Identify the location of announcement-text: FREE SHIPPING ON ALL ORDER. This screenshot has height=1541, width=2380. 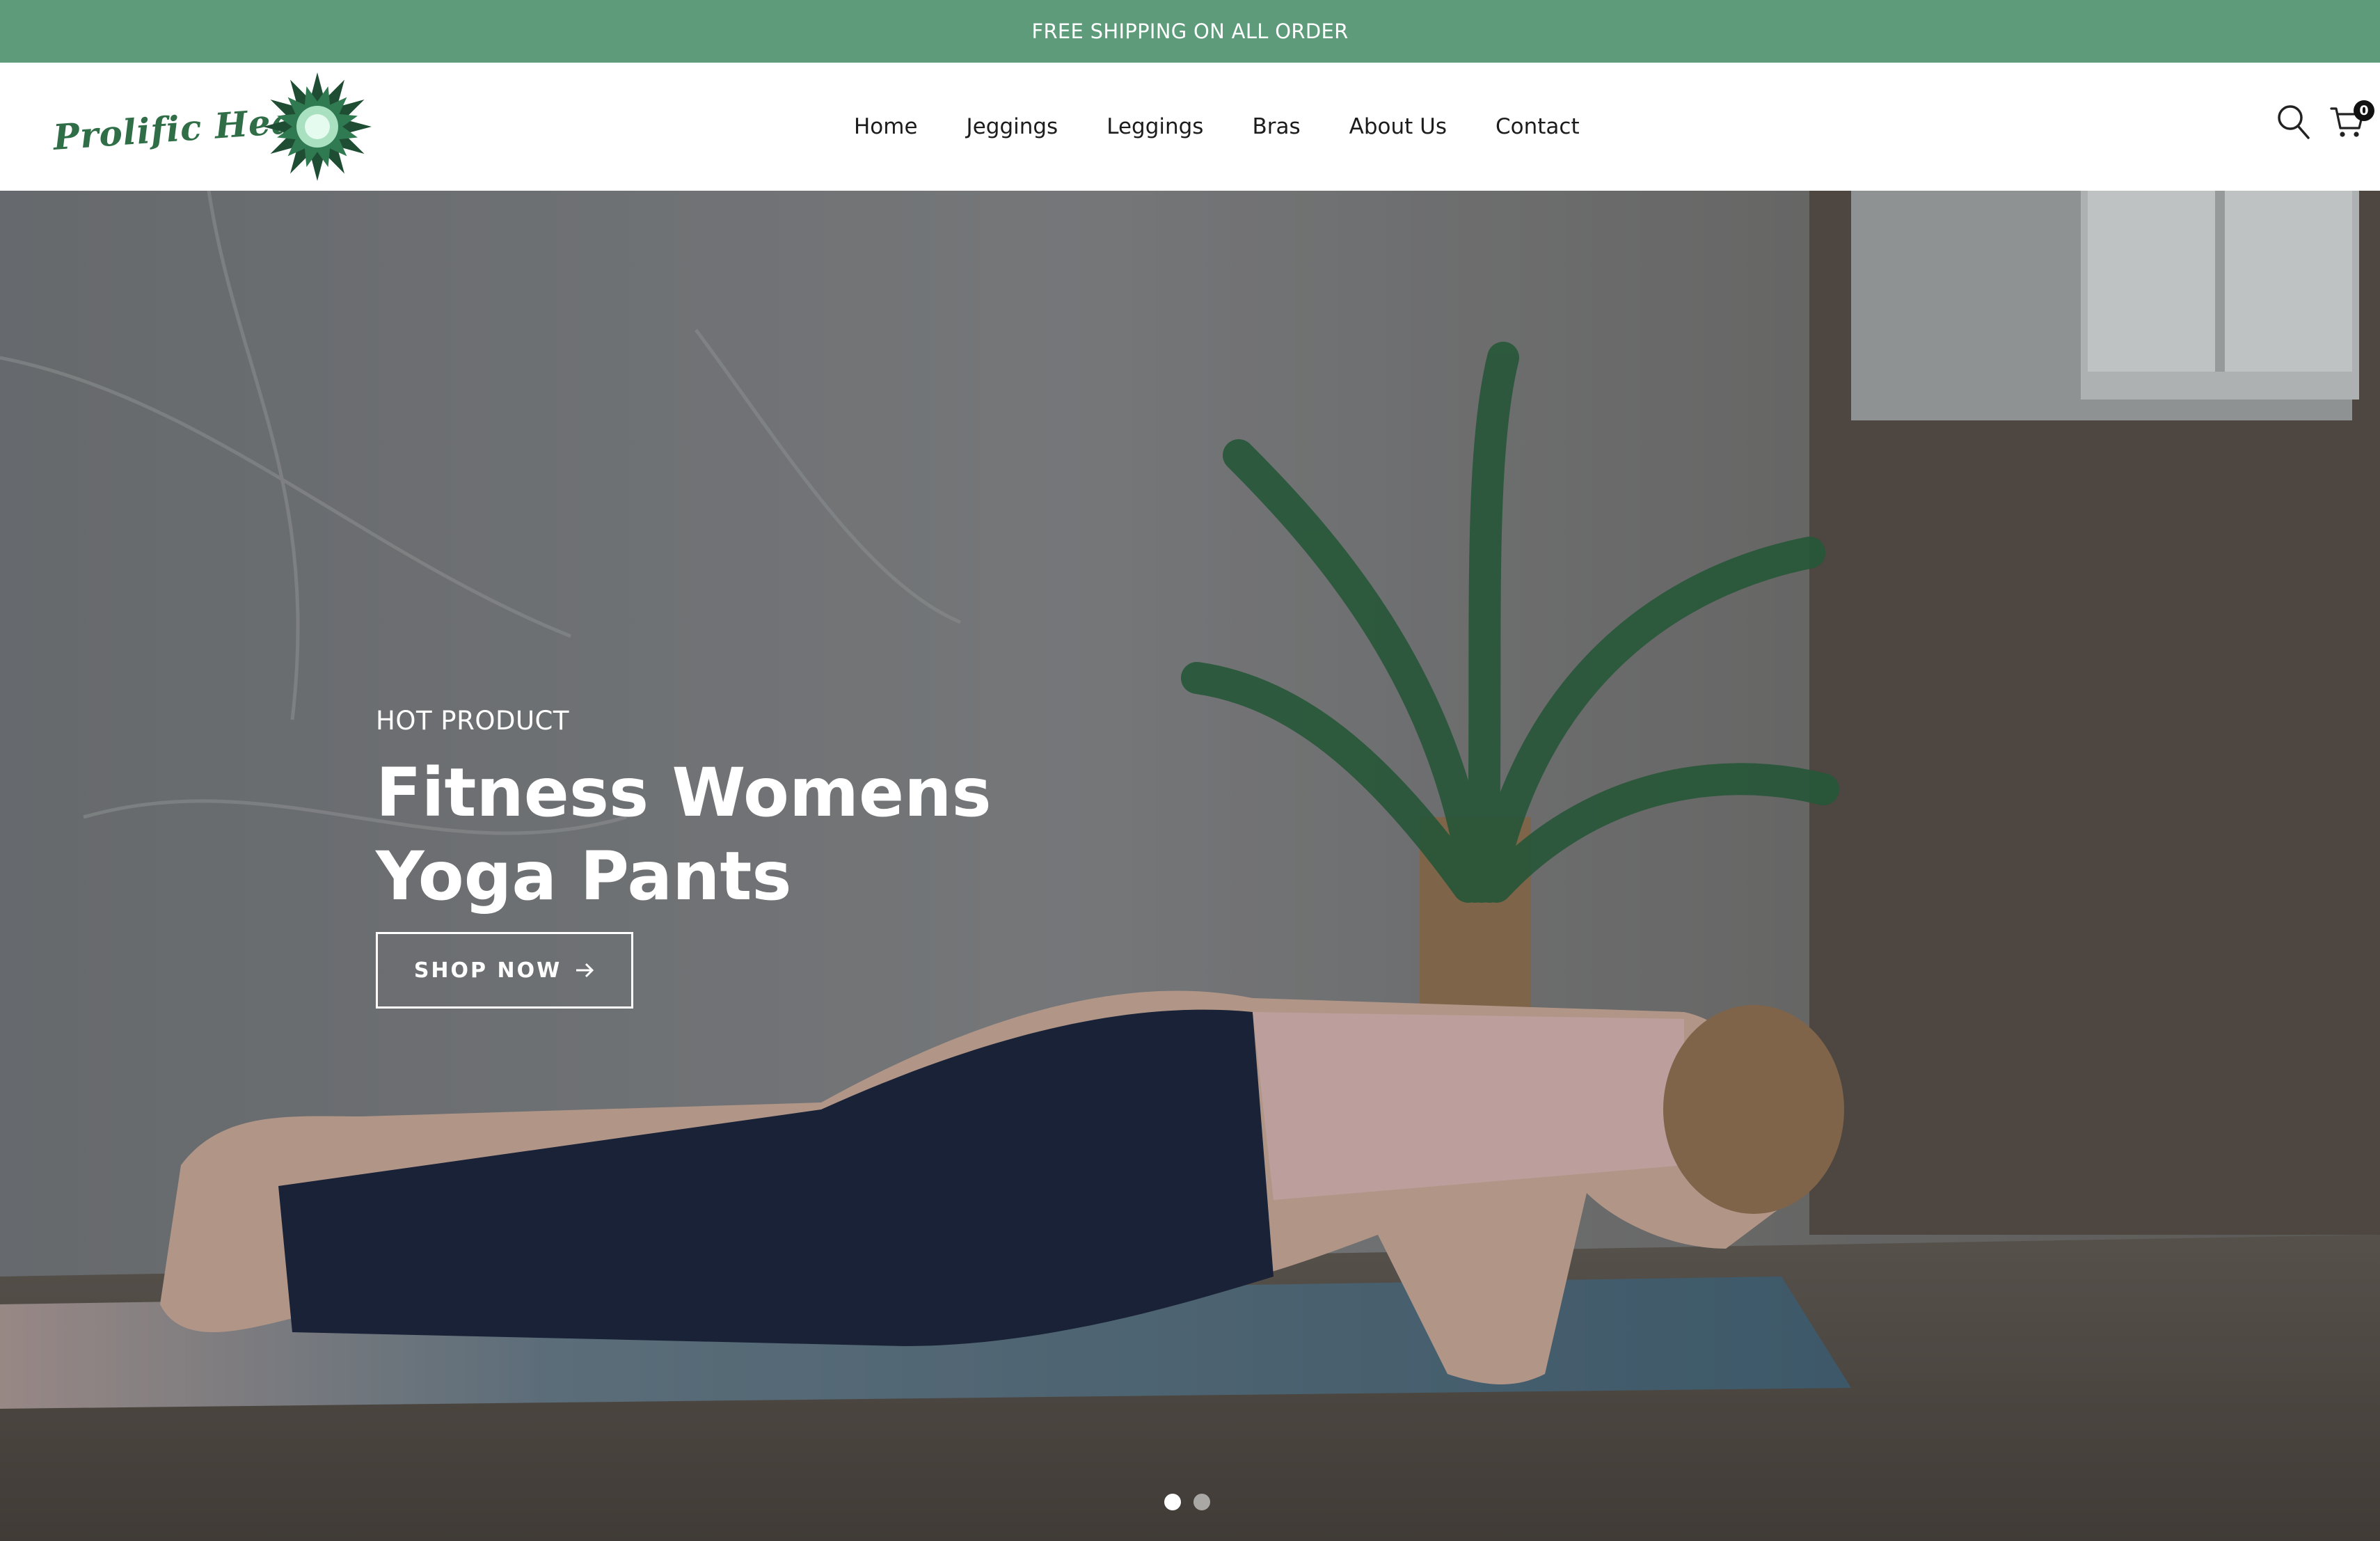
(1190, 31).